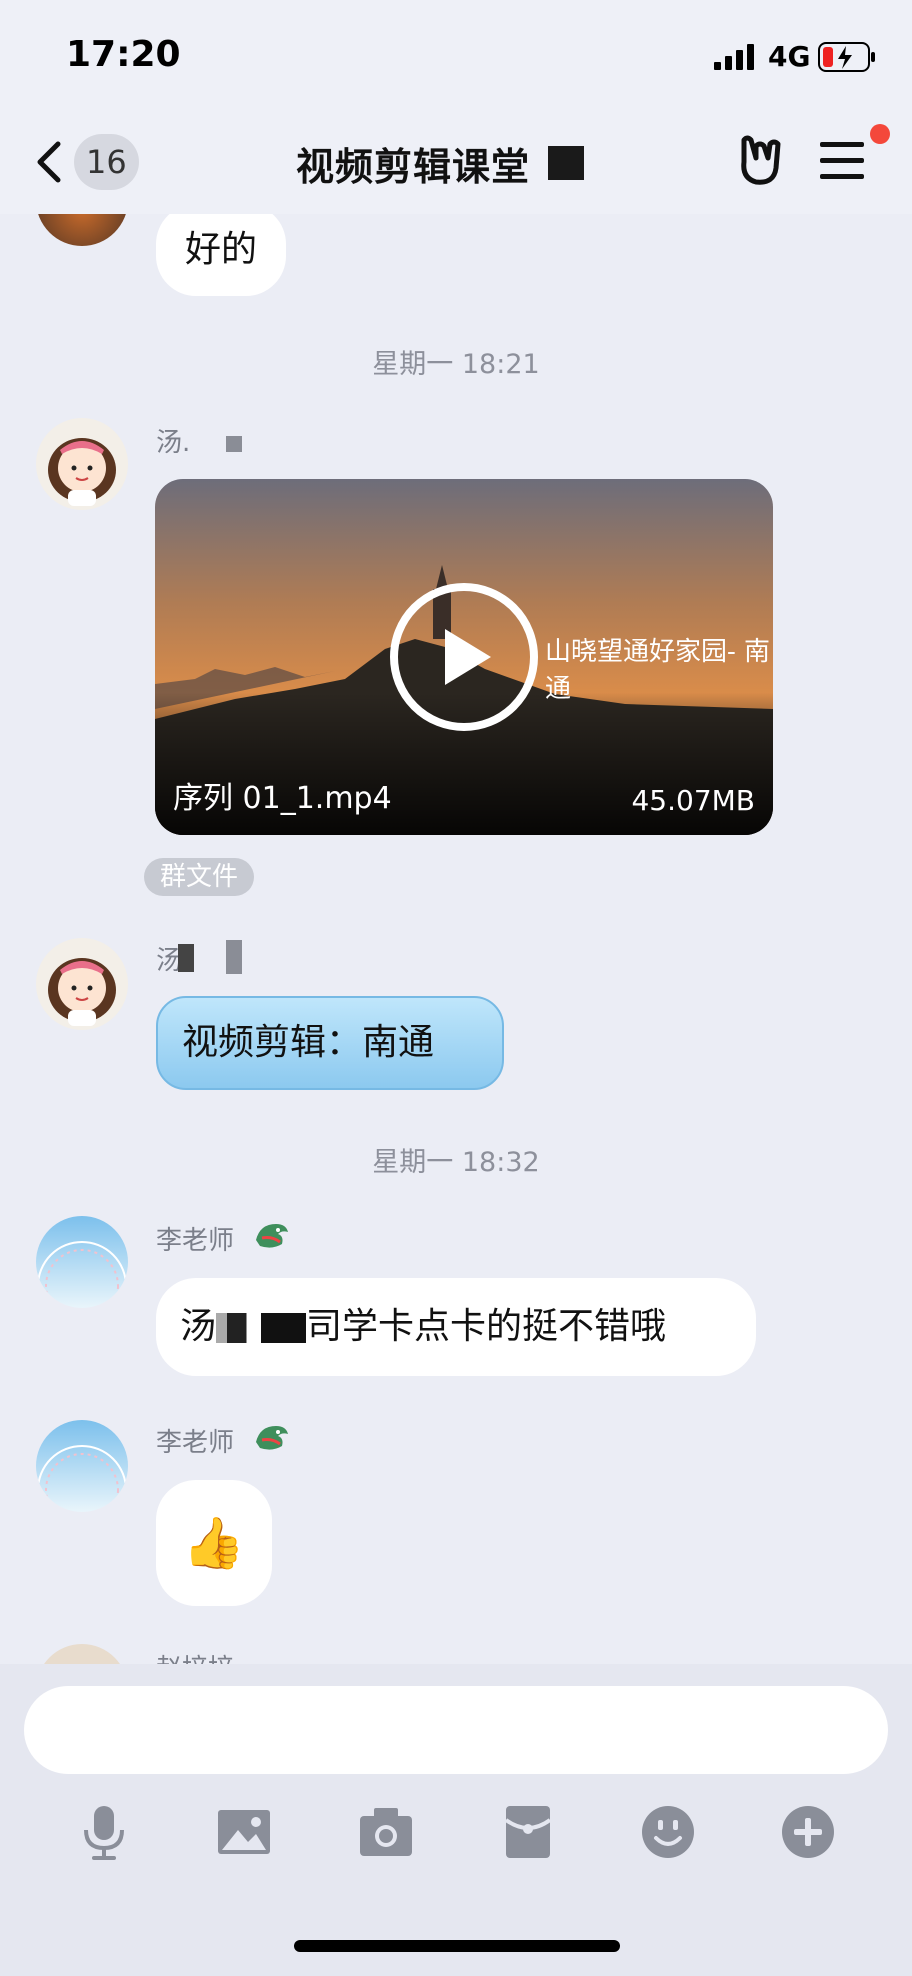  I want to click on video-filesize: 45.07MB, so click(693, 800).